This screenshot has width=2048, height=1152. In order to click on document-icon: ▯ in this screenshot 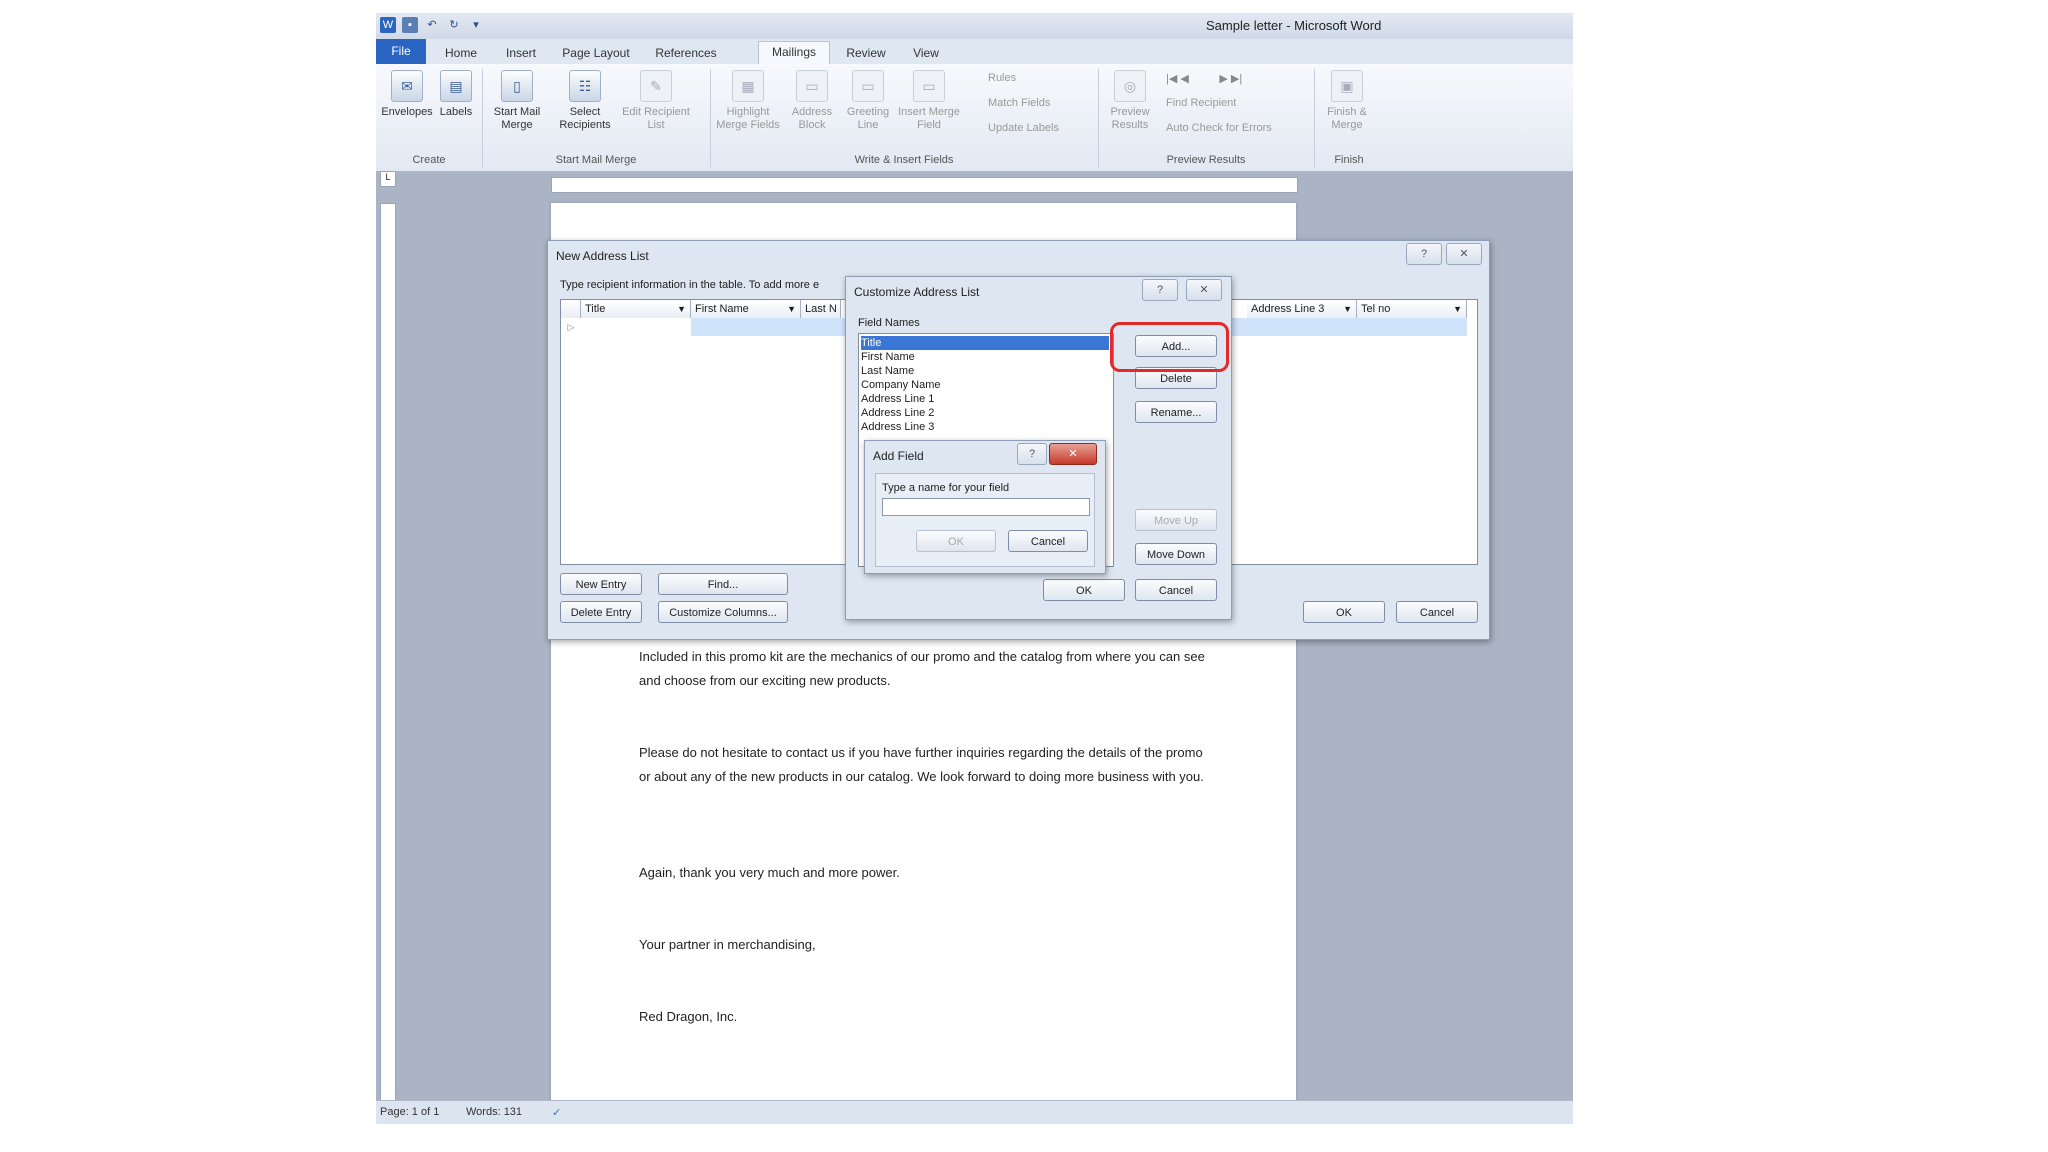, I will do `click(517, 86)`.